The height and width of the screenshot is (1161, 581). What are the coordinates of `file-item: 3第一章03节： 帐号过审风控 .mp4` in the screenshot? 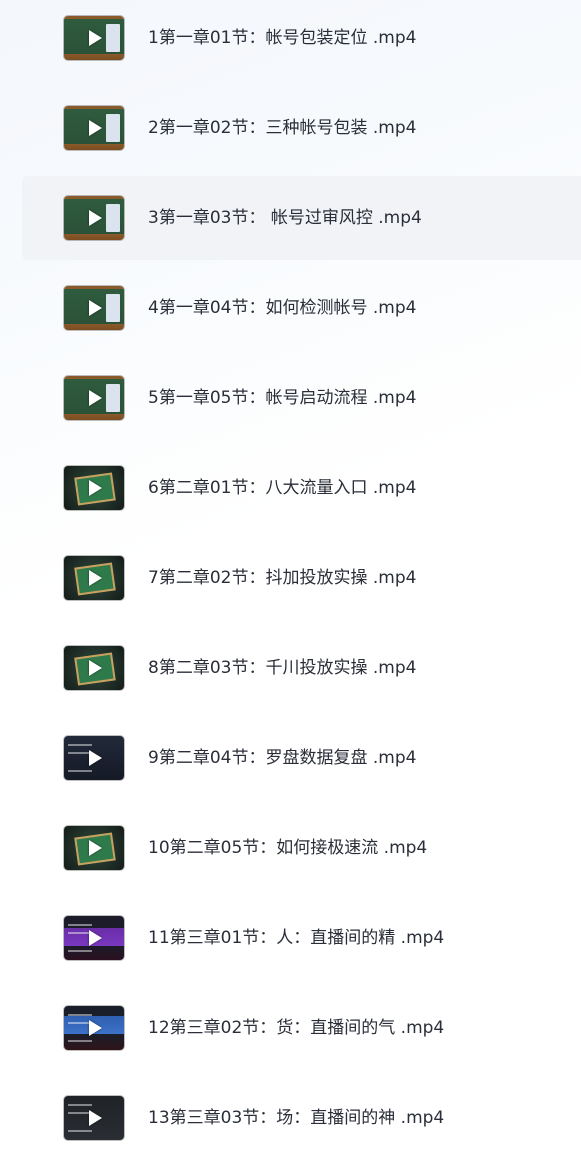 It's located at (301, 218).